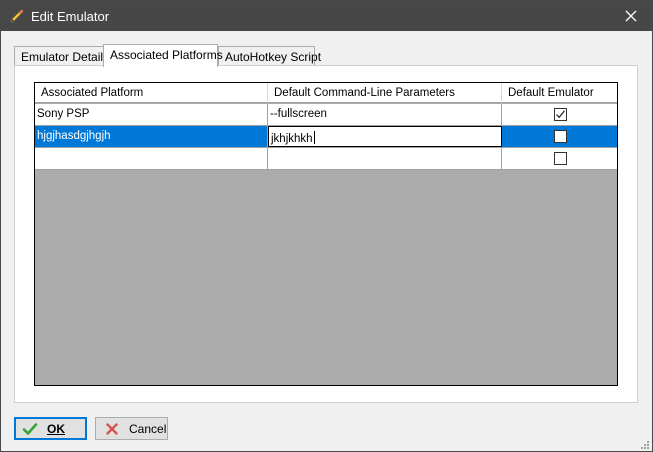 The height and width of the screenshot is (452, 653). I want to click on parameters-cell: --fullscreen, so click(385, 114).